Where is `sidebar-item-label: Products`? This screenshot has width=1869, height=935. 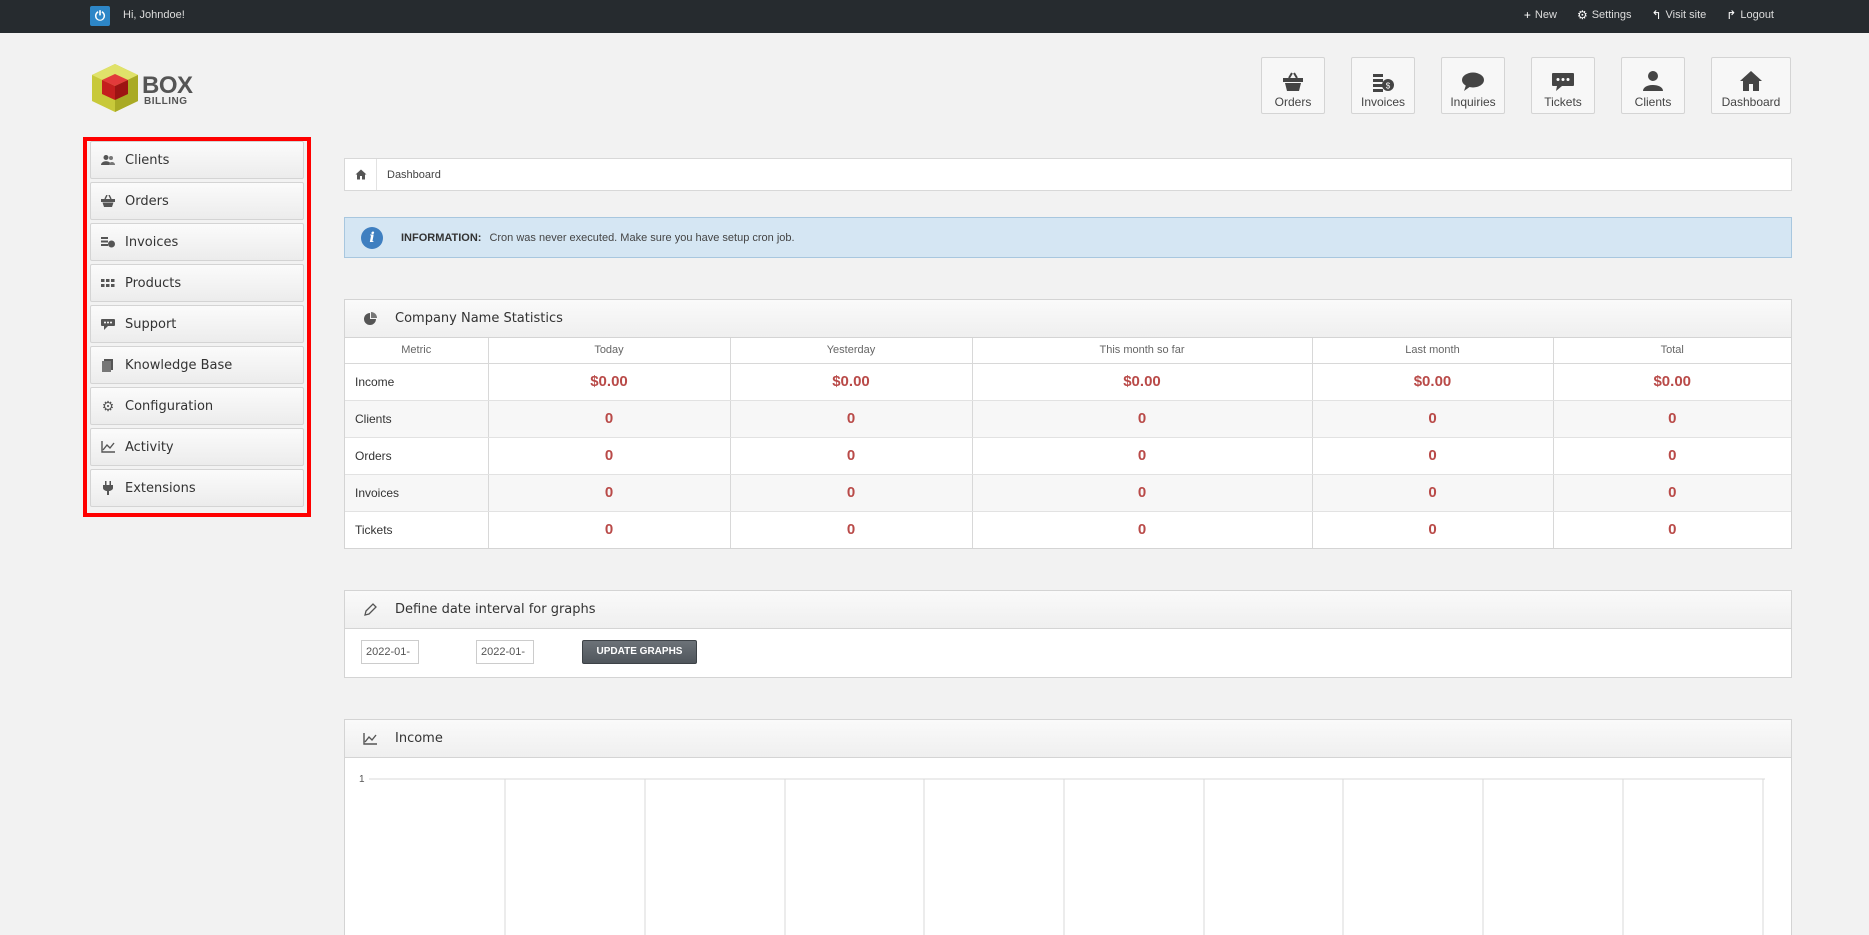
sidebar-item-label: Products is located at coordinates (153, 283).